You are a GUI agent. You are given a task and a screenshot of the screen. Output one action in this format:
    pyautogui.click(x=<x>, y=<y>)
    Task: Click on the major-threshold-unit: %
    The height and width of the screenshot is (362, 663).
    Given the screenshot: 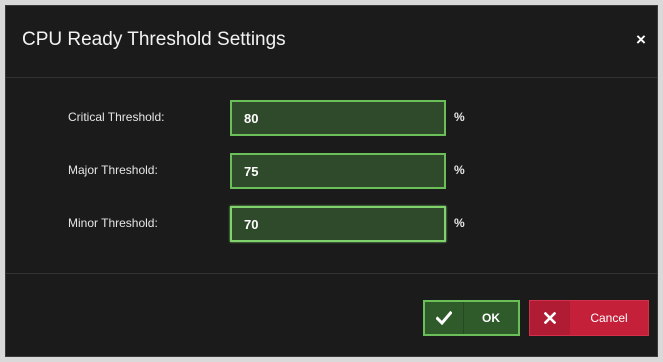 What is the action you would take?
    pyautogui.click(x=459, y=170)
    